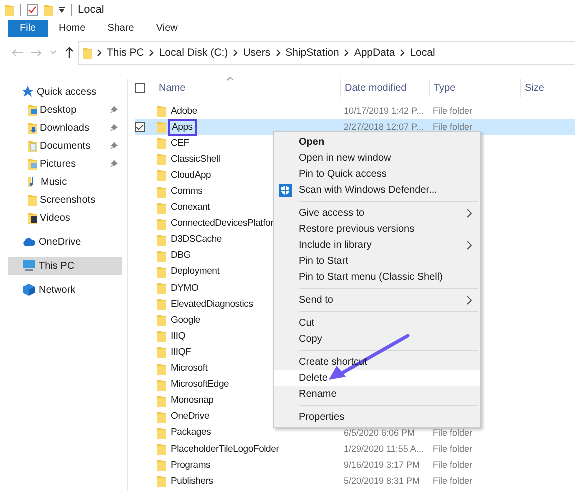 This screenshot has height=491, width=575. What do you see at coordinates (184, 111) in the screenshot?
I see `file-name: Adobe` at bounding box center [184, 111].